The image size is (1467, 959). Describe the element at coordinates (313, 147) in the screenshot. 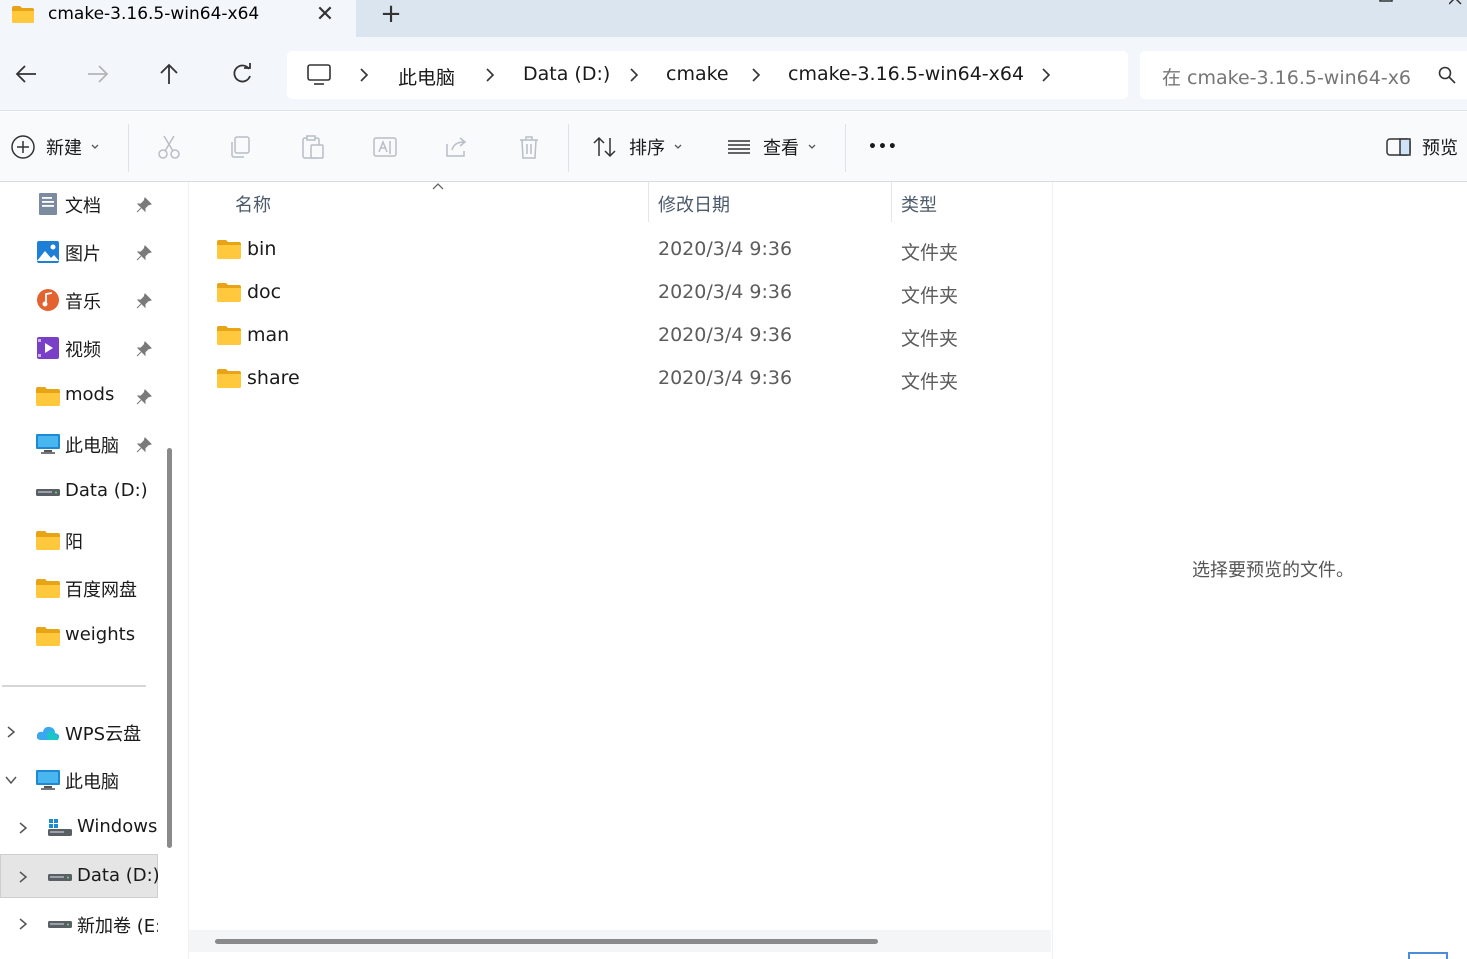

I see `paste-icon` at that location.